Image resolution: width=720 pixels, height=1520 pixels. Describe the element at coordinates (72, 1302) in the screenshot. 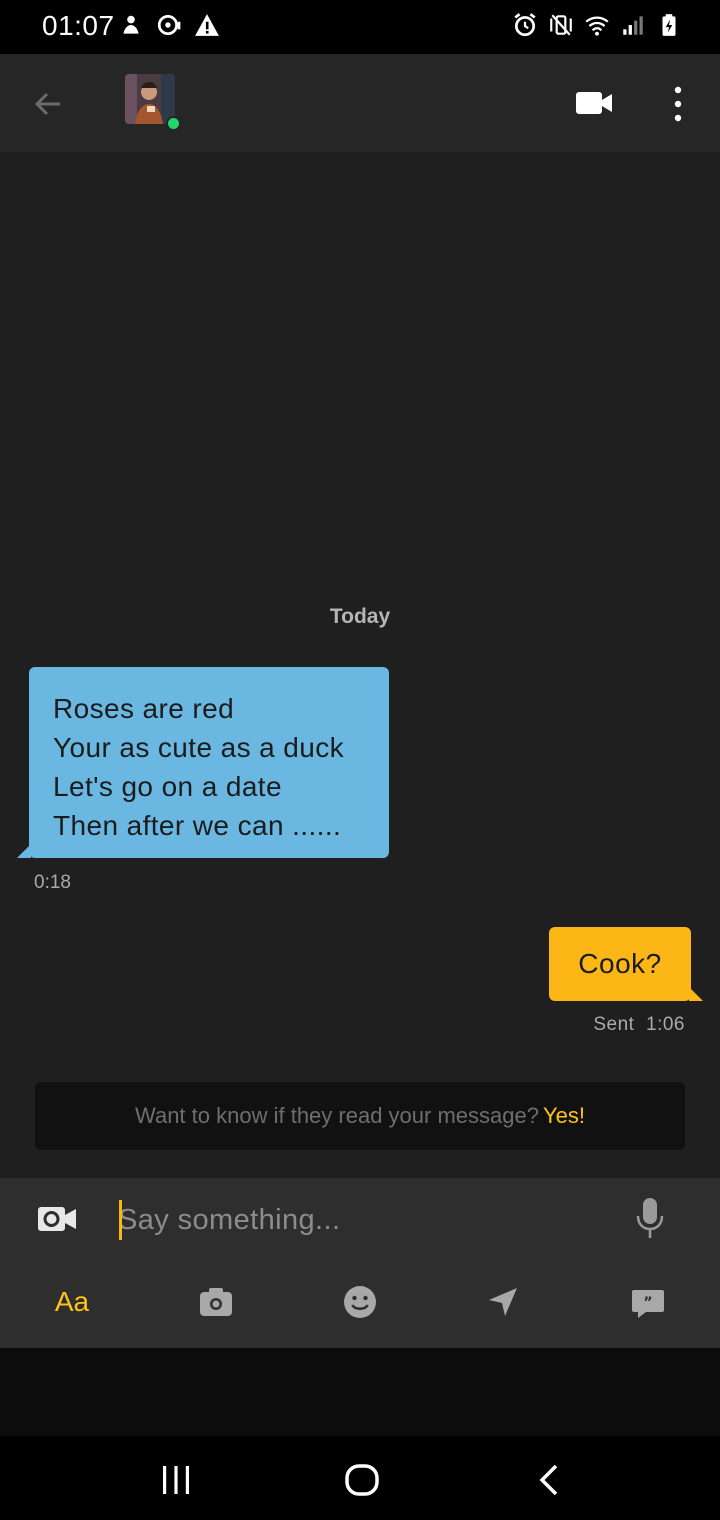

I see `text-format-button: Aa` at that location.